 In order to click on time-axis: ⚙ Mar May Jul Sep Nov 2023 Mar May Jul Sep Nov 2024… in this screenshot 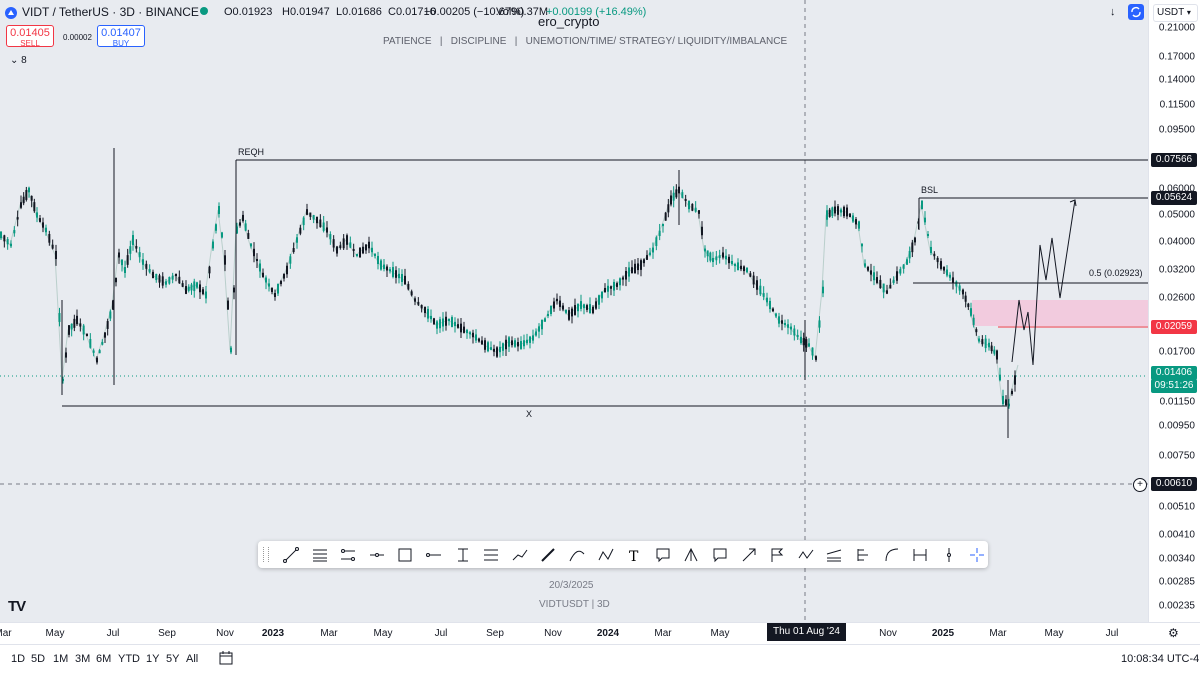, I will do `click(600, 633)`.